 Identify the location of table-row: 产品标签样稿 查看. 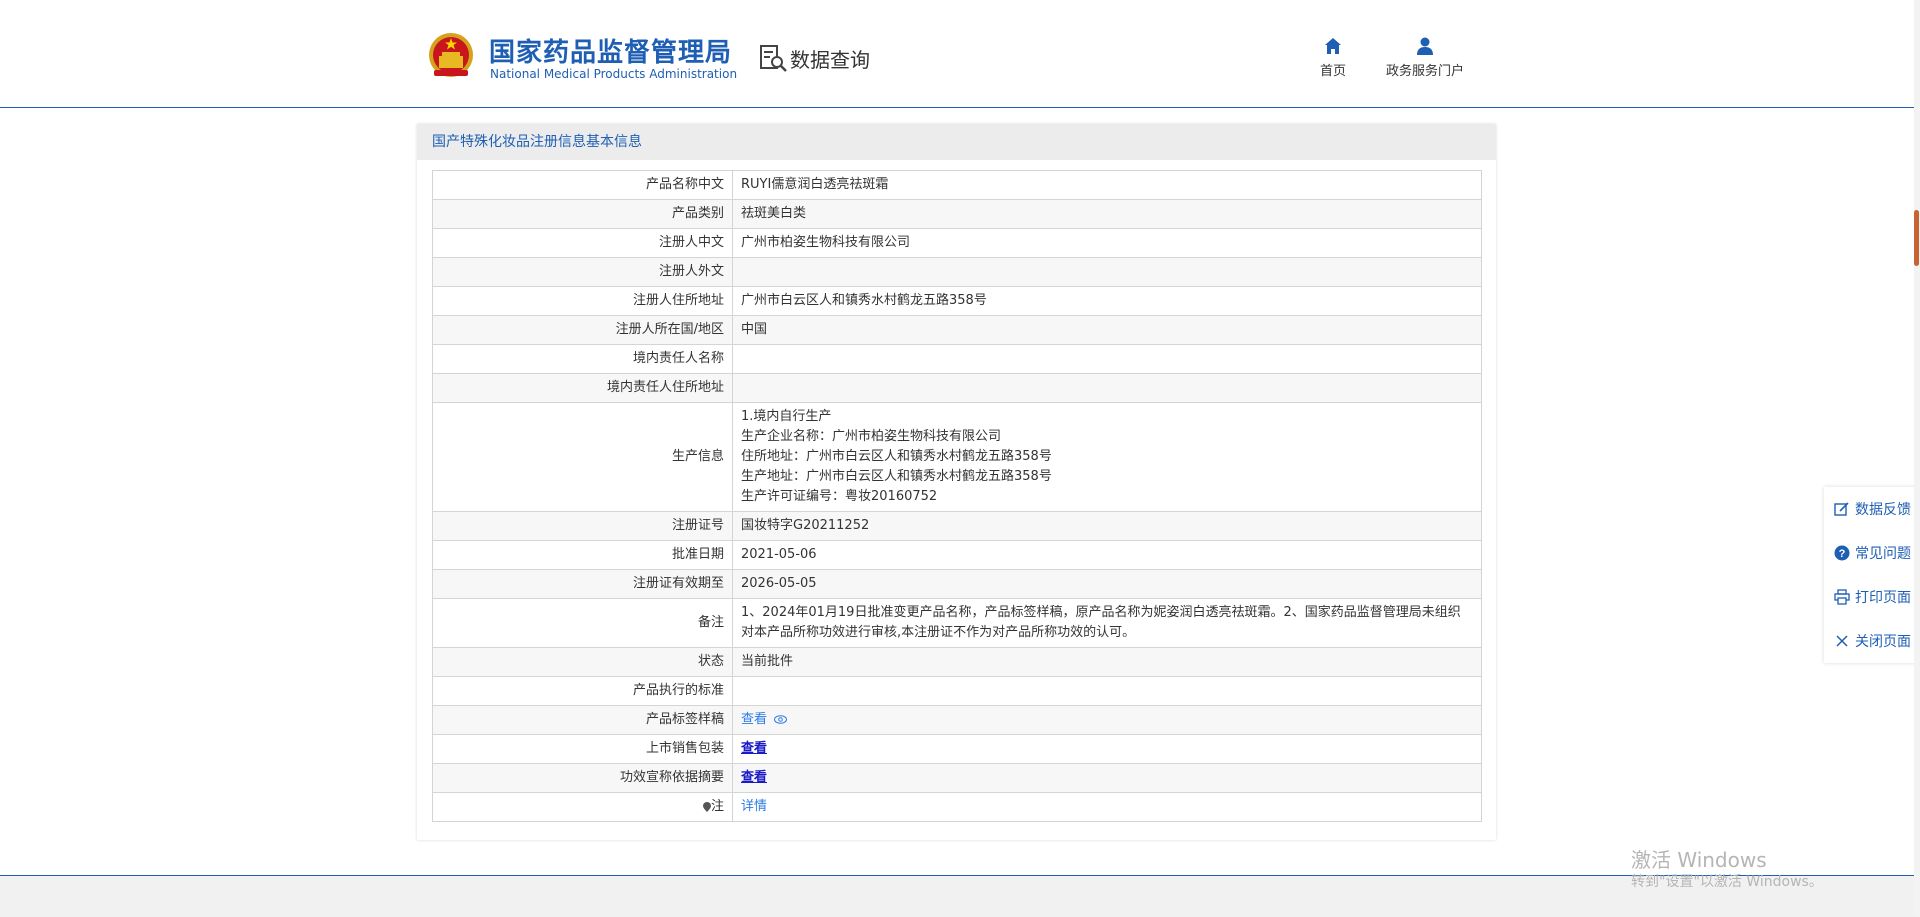
(957, 720).